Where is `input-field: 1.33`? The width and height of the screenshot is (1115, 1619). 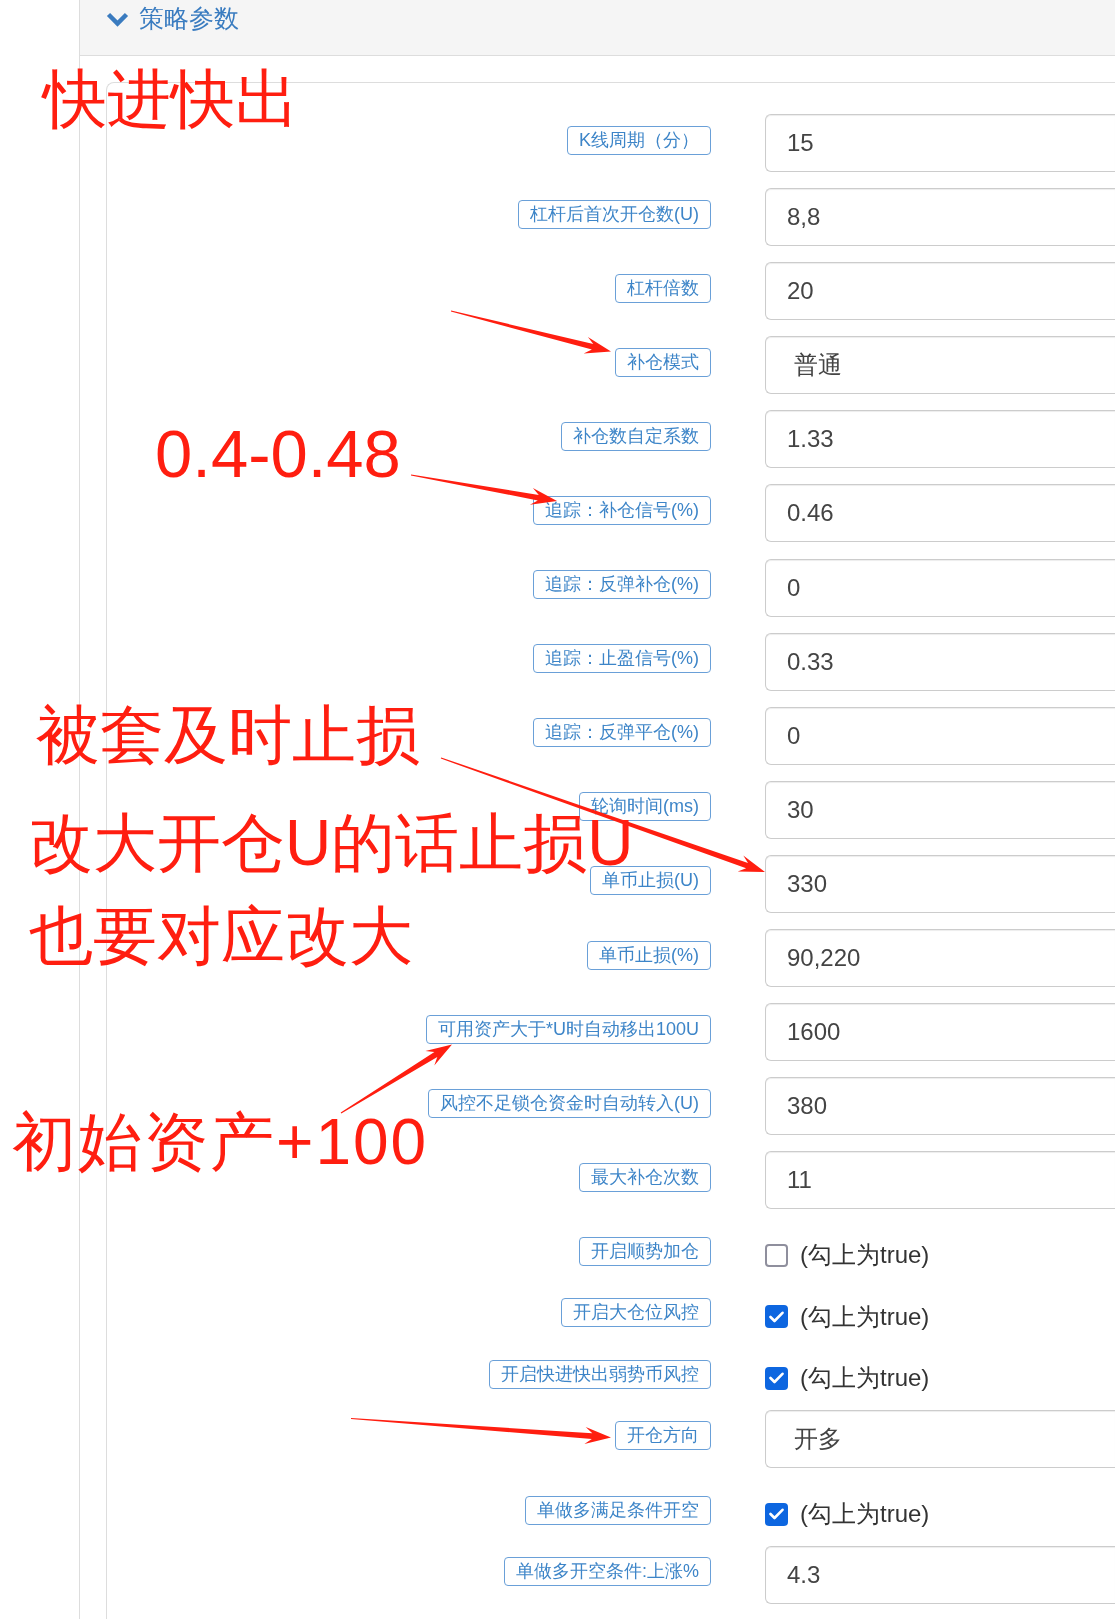
input-field: 1.33 is located at coordinates (940, 439).